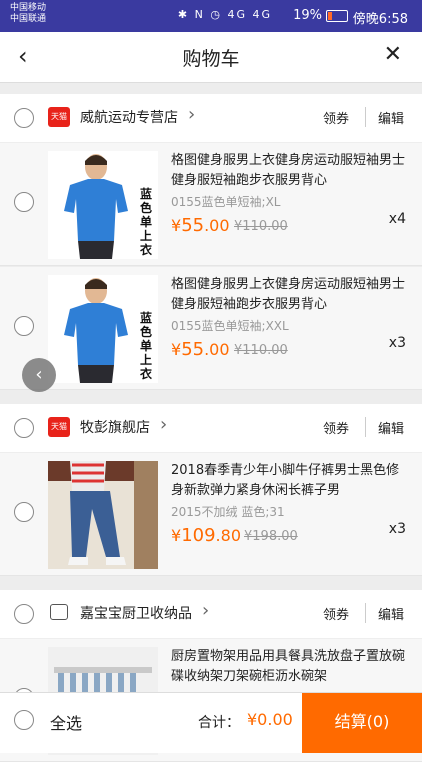  What do you see at coordinates (228, 535) in the screenshot?
I see `price-decimal: .80` at bounding box center [228, 535].